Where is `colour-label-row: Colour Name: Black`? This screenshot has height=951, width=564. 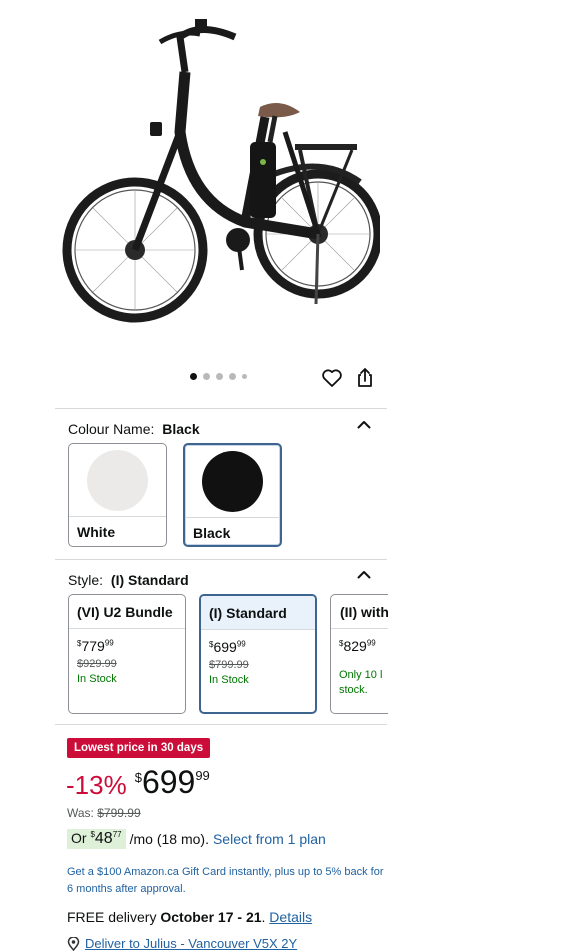 colour-label-row: Colour Name: Black is located at coordinates (134, 429).